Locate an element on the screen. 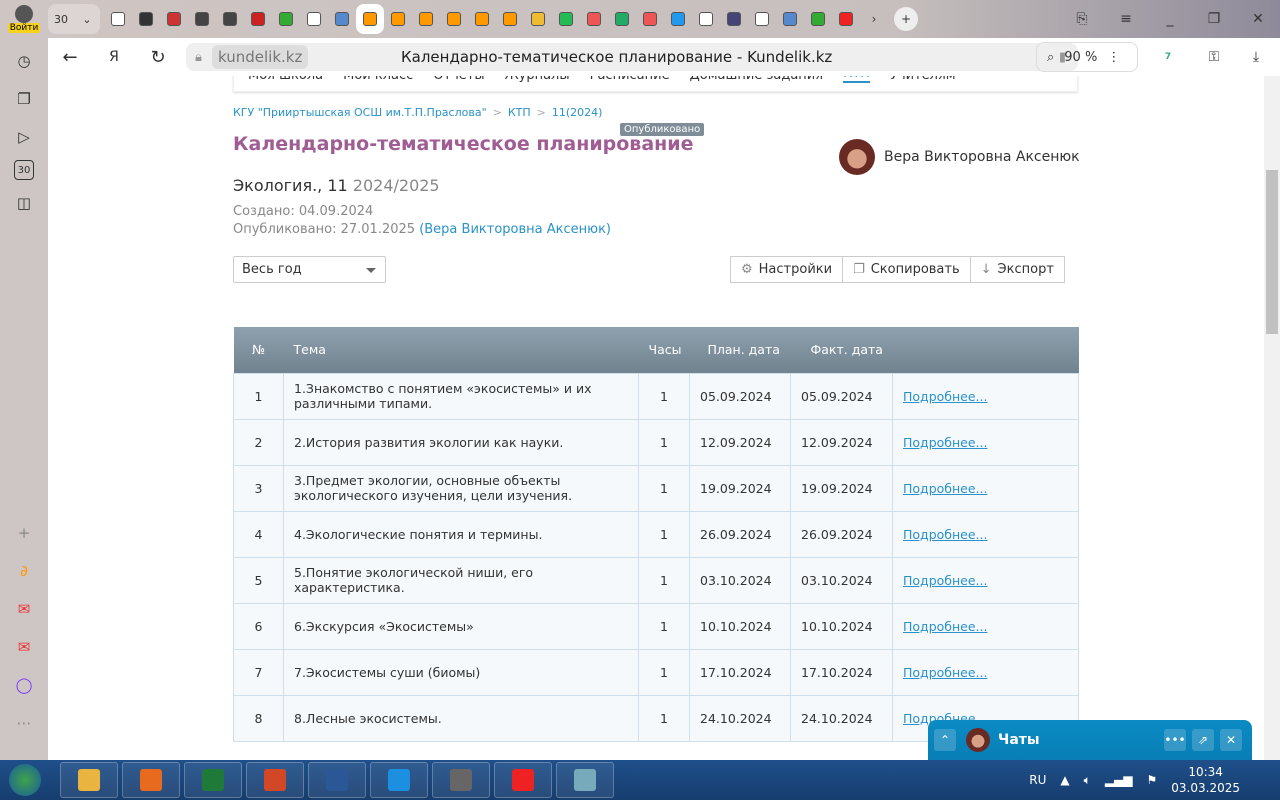  tray-expand-icon: ▲ is located at coordinates (1064, 780).